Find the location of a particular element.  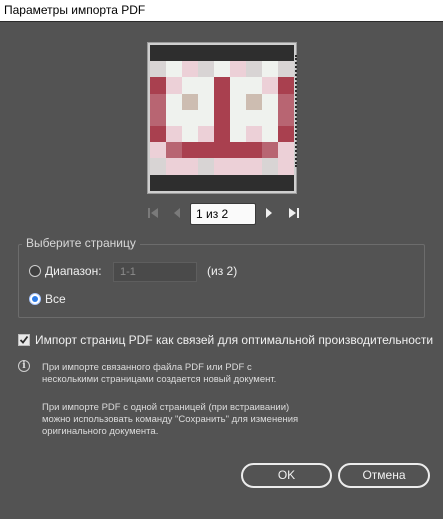

next-page-icon is located at coordinates (269, 213).